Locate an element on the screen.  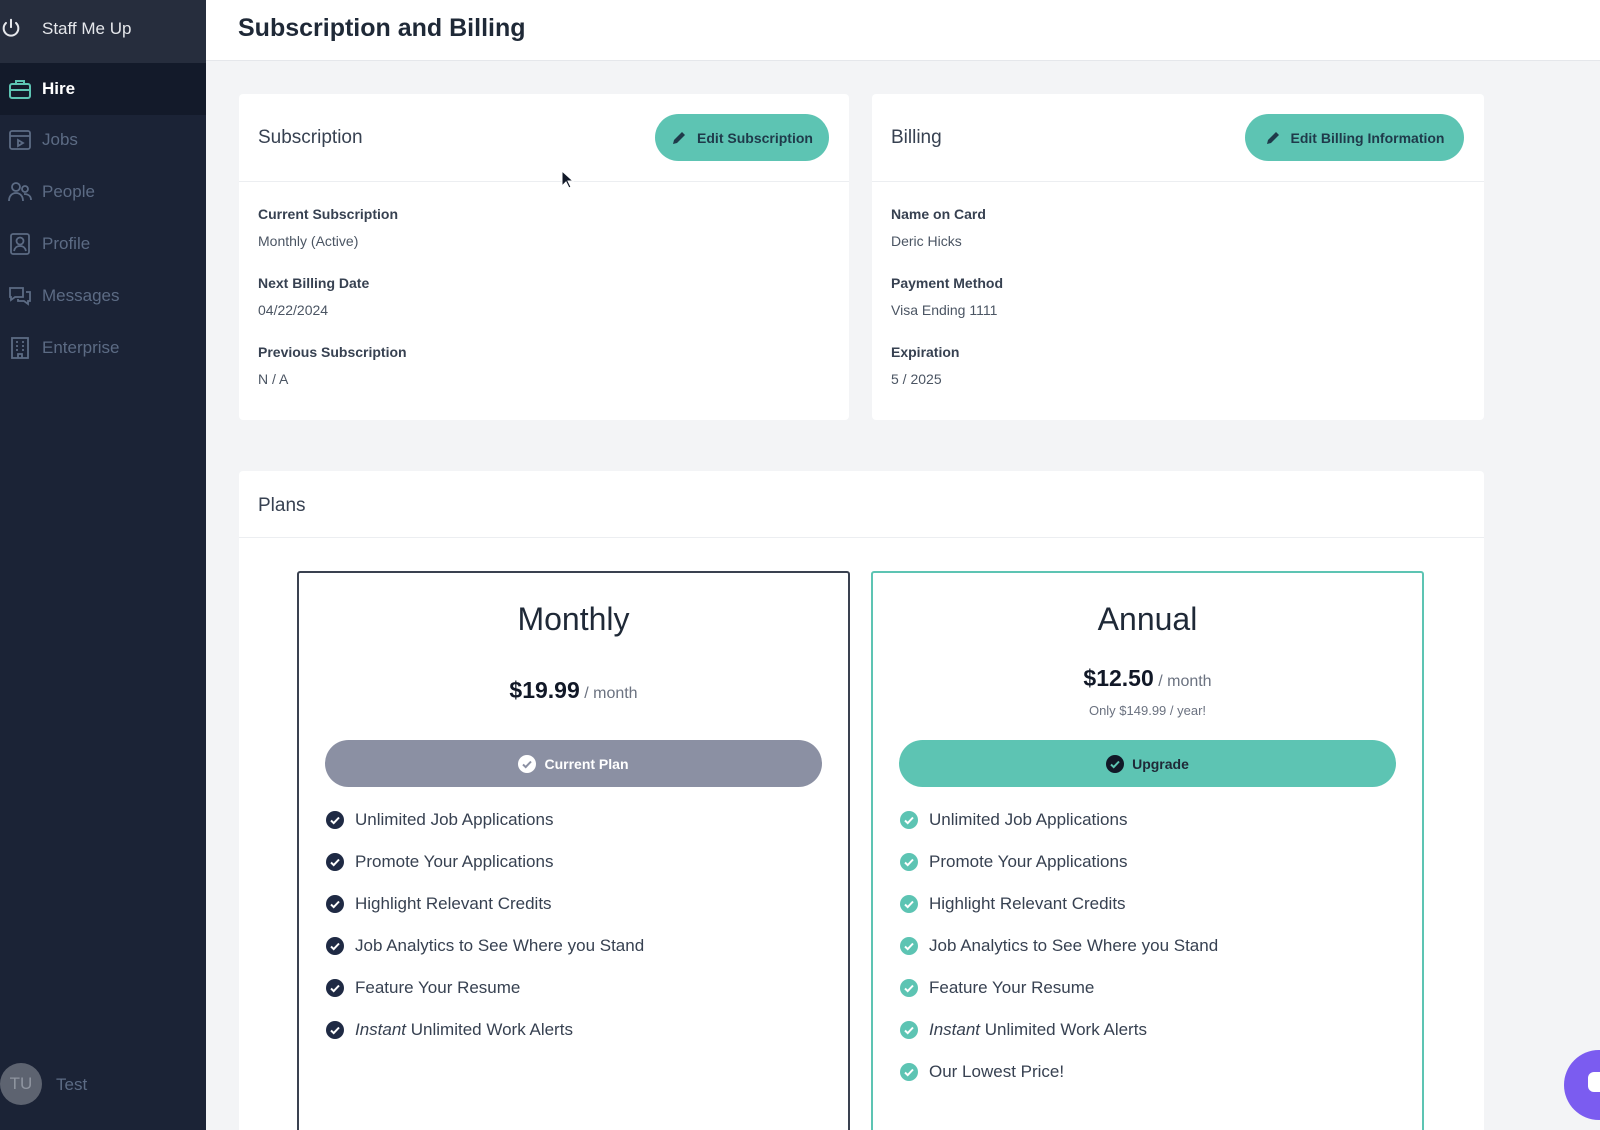
user-name: Test is located at coordinates (72, 1084).